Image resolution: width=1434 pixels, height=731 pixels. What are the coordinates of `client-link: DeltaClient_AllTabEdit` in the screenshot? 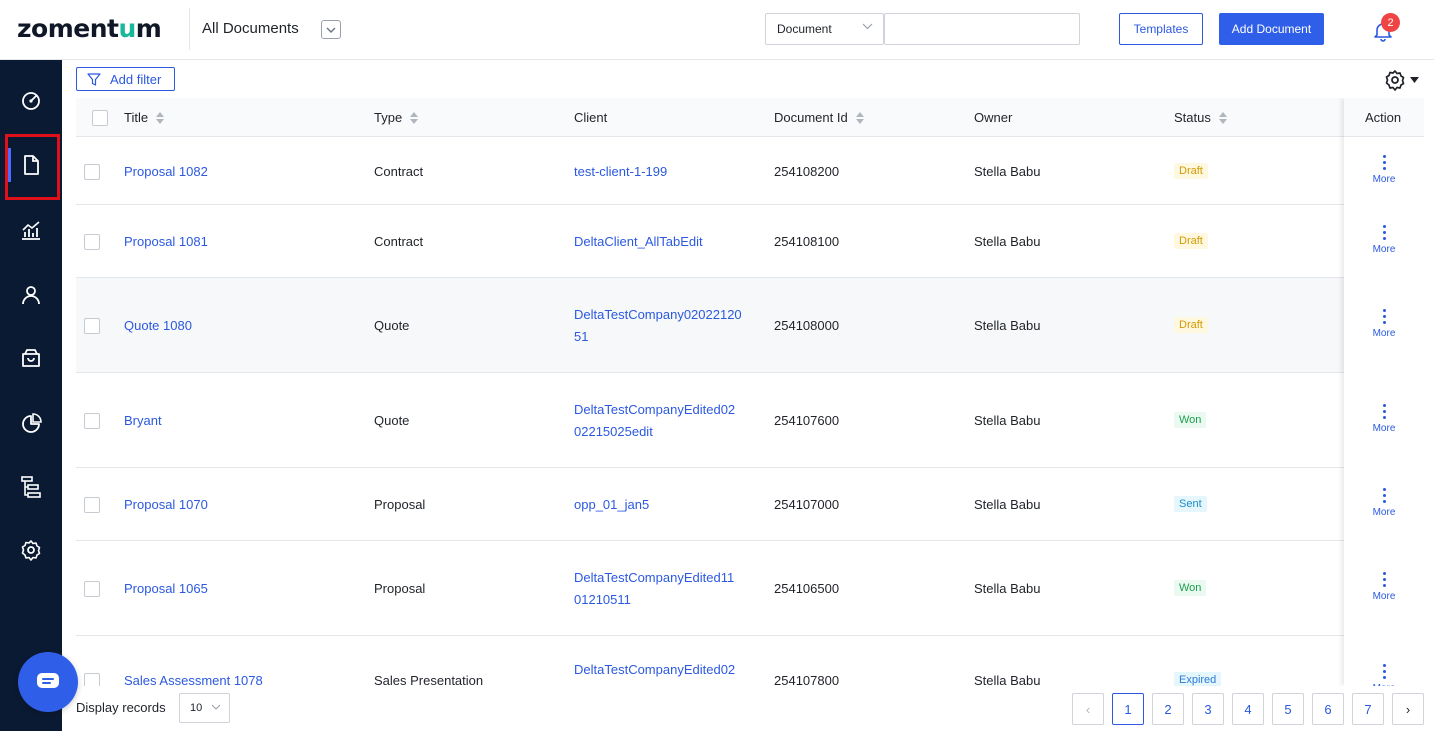 It's located at (638, 242).